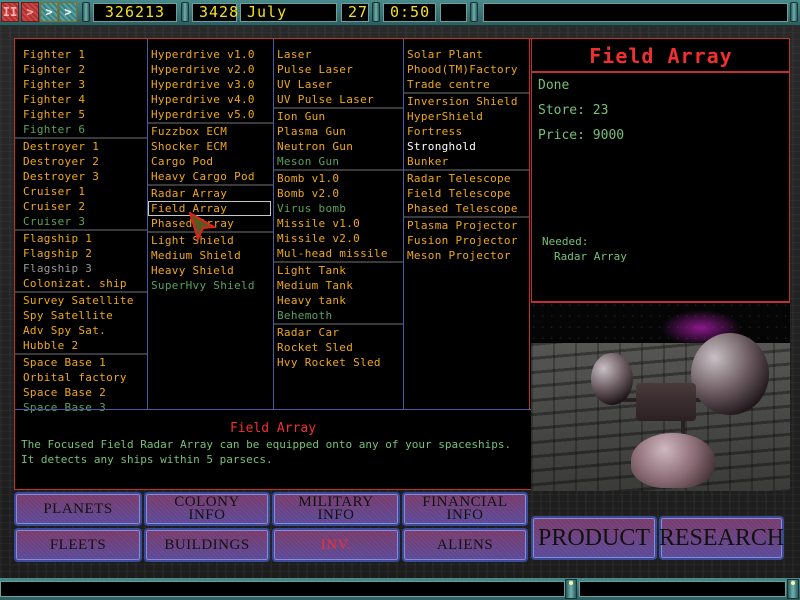 The width and height of the screenshot is (800, 600). What do you see at coordinates (466, 146) in the screenshot?
I see `inventory-item: Stronghold` at bounding box center [466, 146].